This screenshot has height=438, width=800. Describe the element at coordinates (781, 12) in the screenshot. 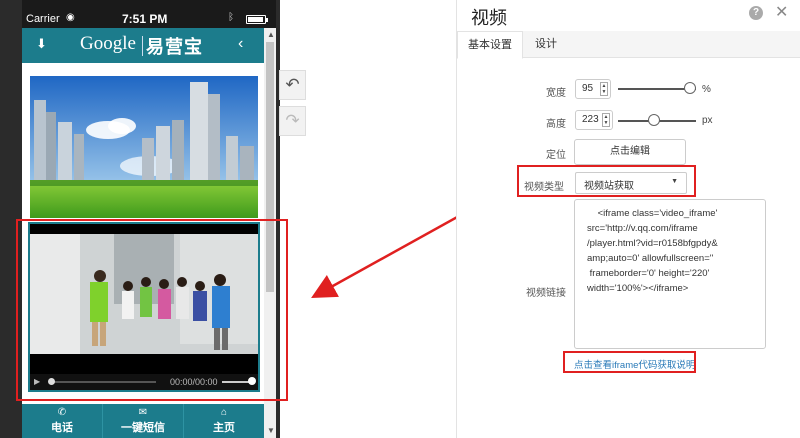

I see `close-icon: ✕` at that location.